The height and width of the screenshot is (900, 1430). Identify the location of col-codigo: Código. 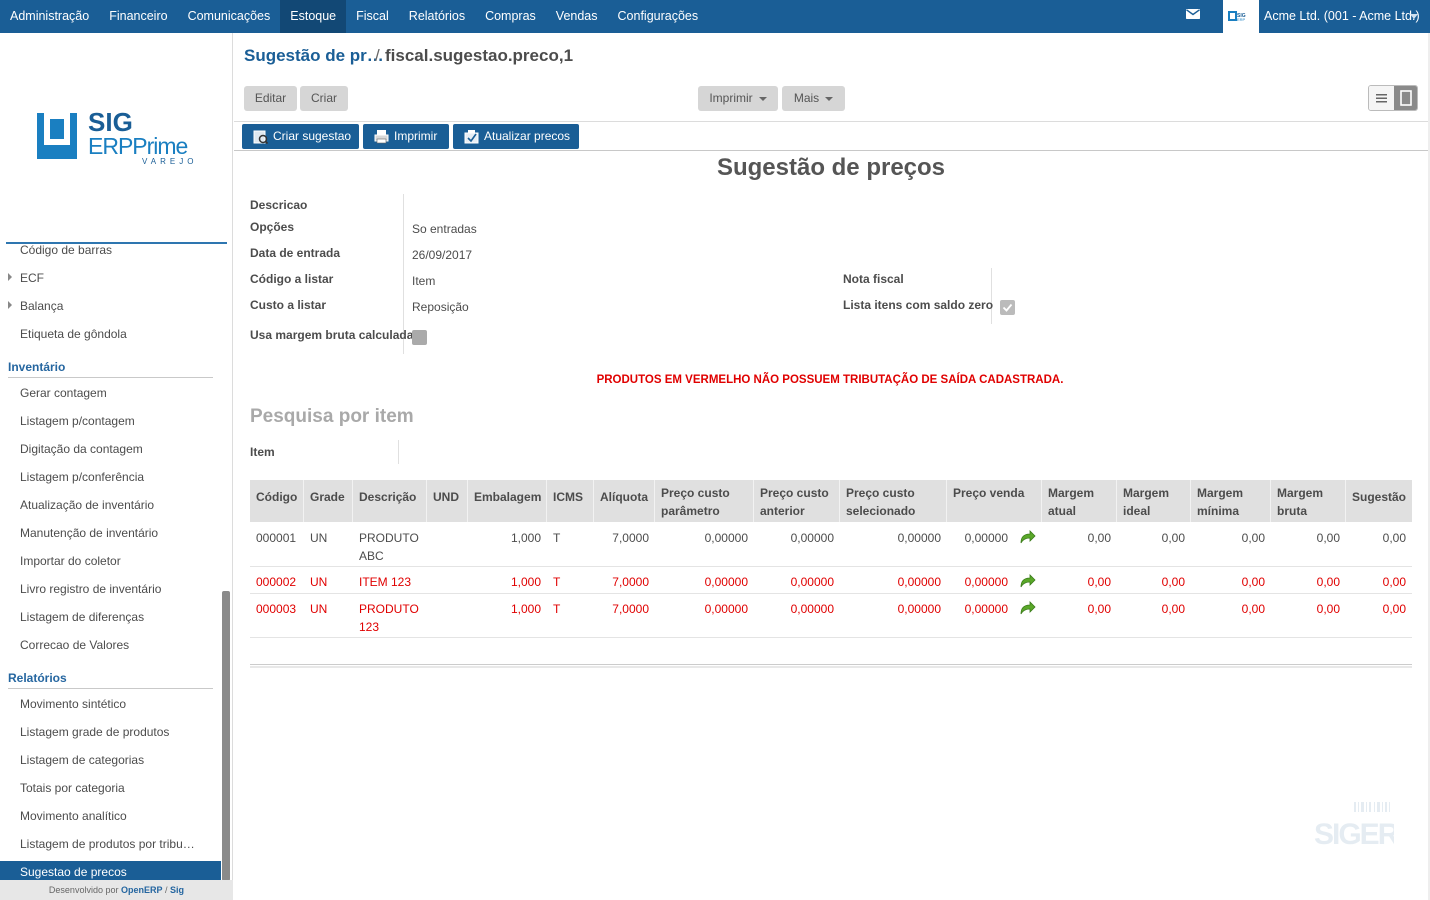
(277, 501).